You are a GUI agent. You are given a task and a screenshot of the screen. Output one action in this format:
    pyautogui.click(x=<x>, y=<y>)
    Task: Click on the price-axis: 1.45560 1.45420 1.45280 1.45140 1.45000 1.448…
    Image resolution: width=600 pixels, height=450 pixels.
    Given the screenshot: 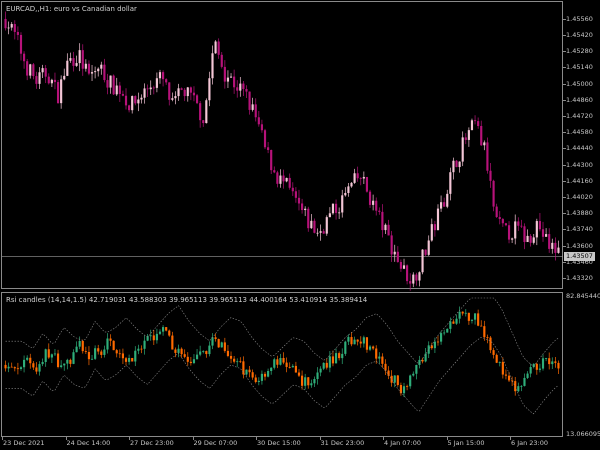 What is the action you would take?
    pyautogui.click(x=581, y=144)
    